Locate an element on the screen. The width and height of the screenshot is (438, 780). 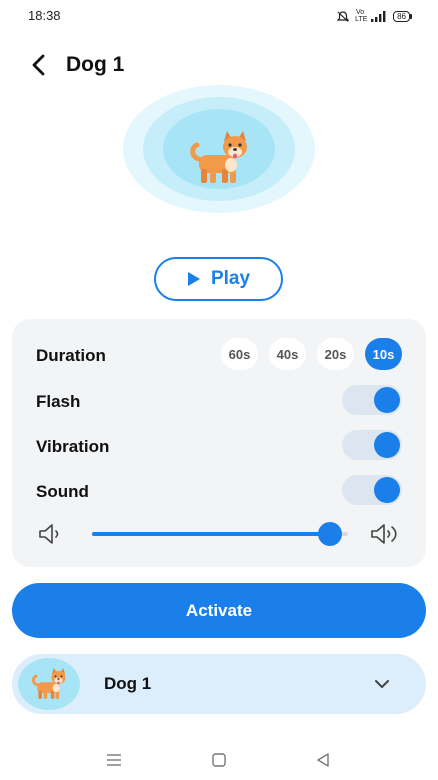
volume-low-icon is located at coordinates (52, 534).